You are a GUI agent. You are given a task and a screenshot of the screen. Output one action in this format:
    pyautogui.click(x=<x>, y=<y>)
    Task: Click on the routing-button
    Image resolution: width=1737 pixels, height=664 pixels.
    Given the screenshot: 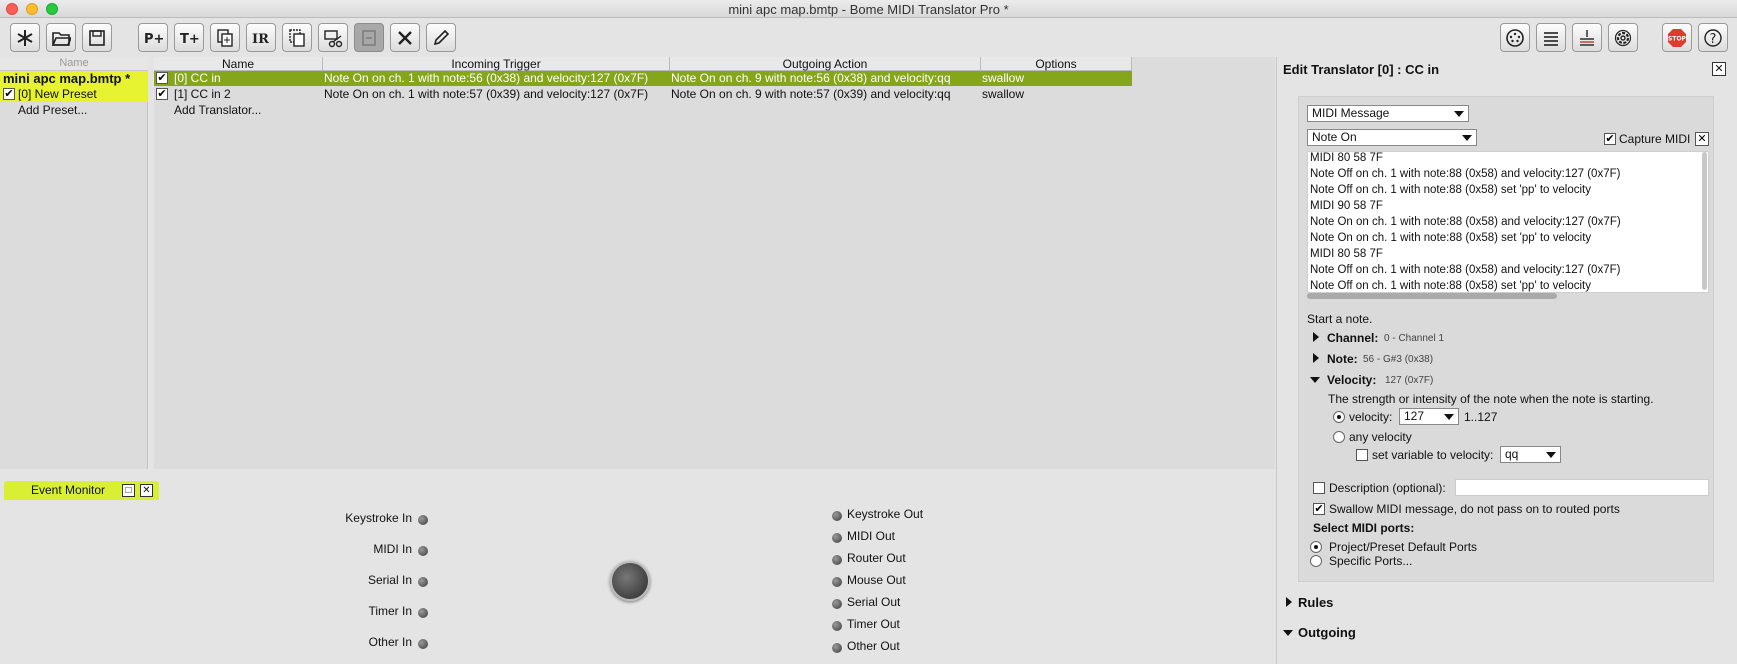 What is the action you would take?
    pyautogui.click(x=1587, y=37)
    